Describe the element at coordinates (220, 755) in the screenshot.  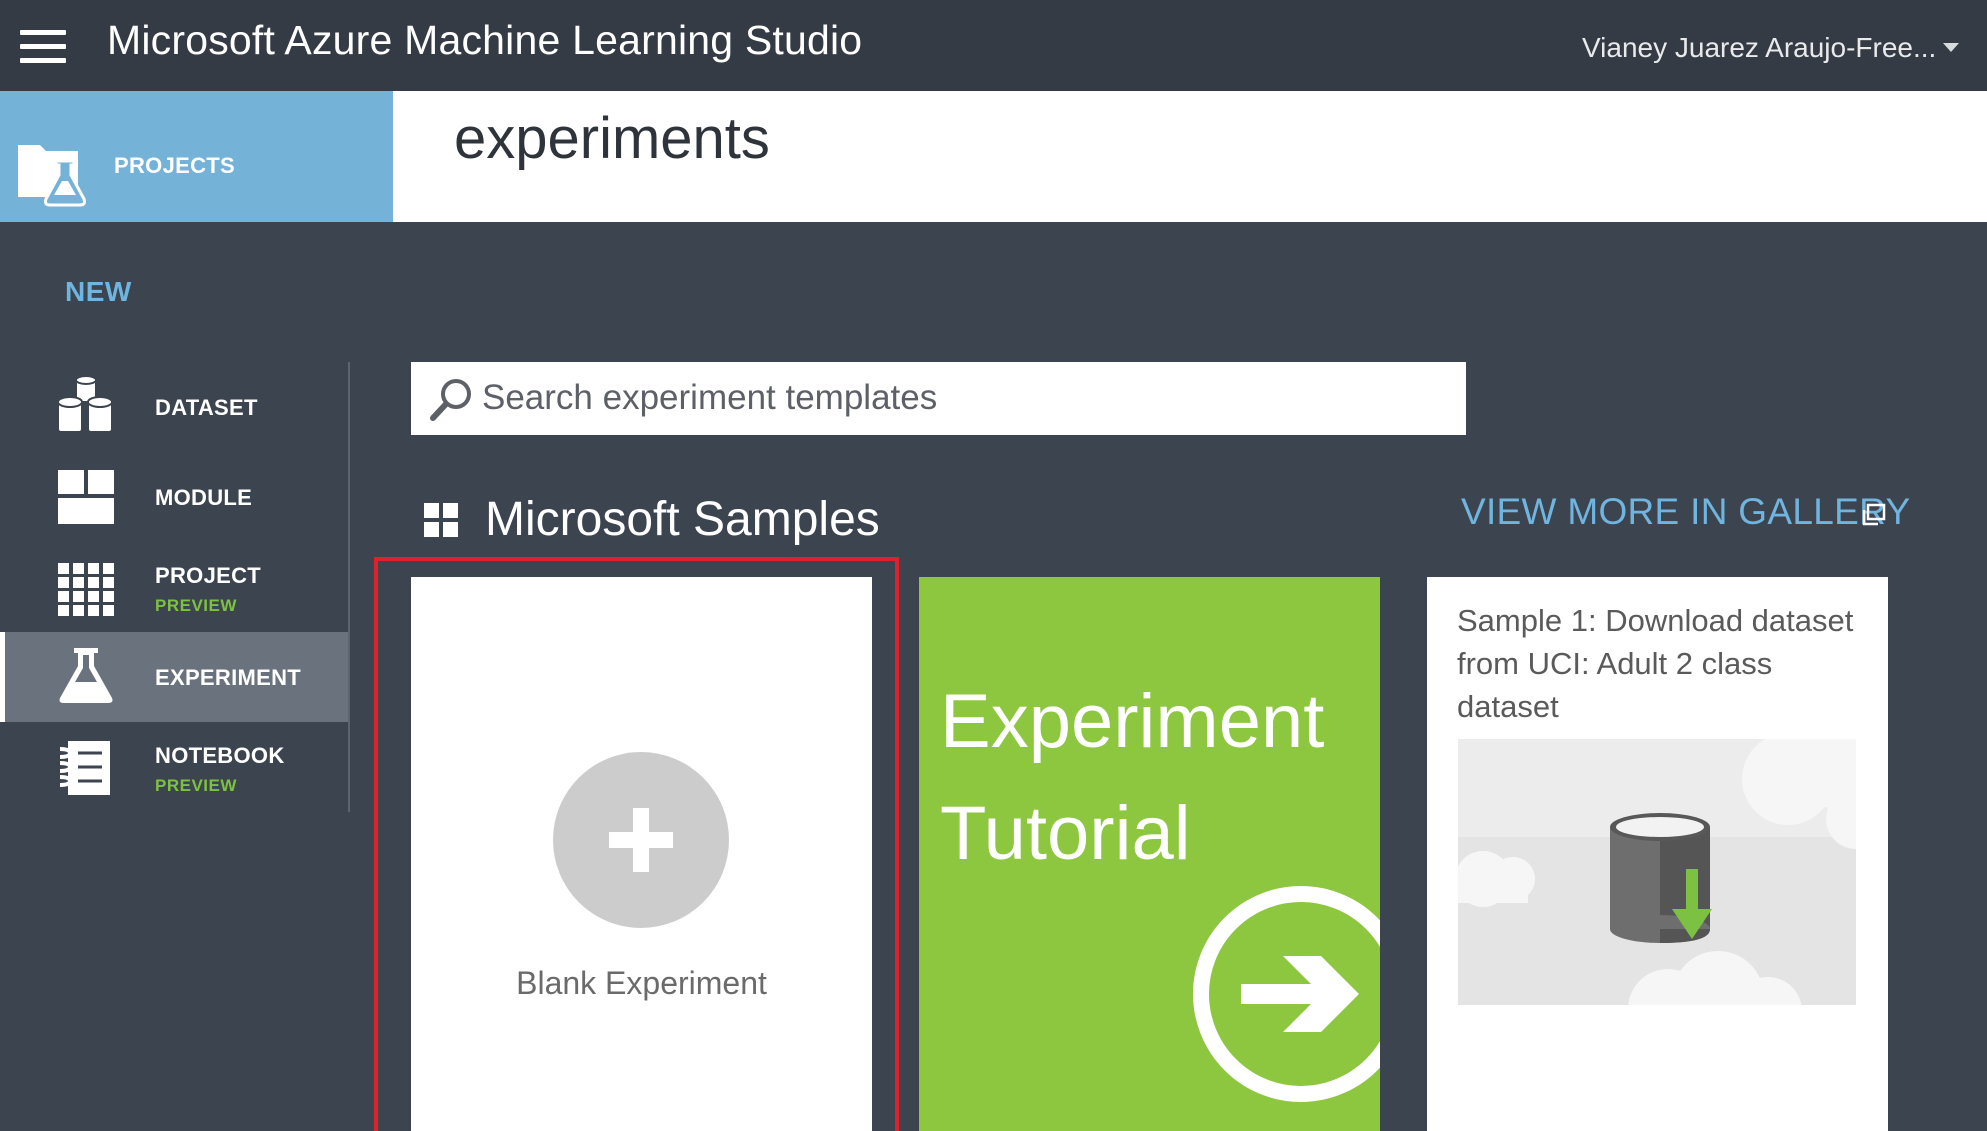
I see `nav-label-notebook: NOTEBOOK` at that location.